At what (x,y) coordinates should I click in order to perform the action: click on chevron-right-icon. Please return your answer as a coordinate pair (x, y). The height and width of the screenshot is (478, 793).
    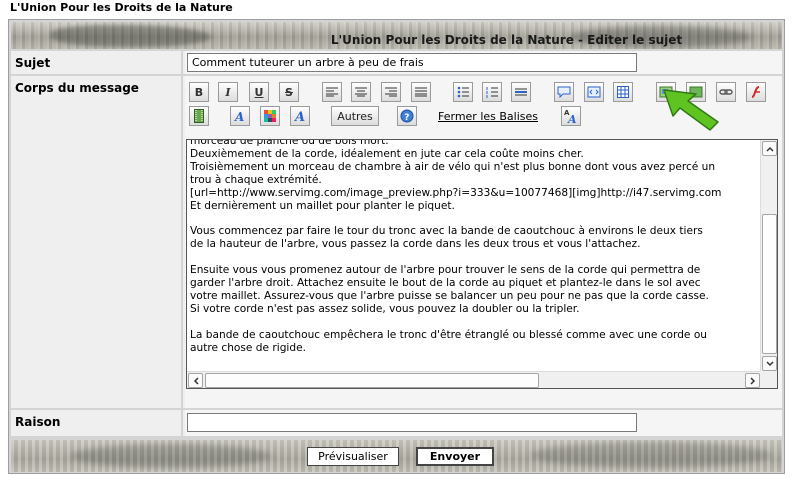
    Looking at the image, I should click on (752, 380).